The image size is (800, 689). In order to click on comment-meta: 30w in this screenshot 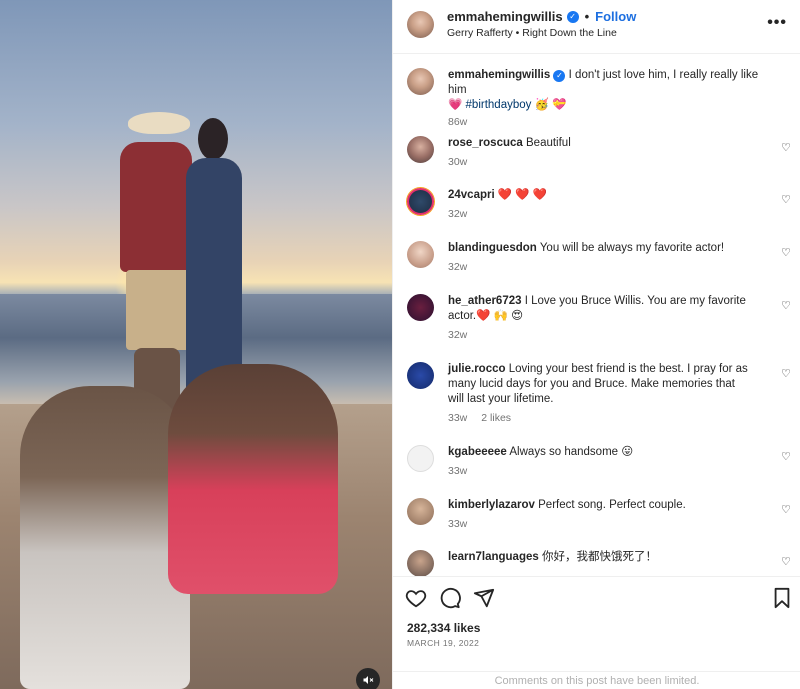, I will do `click(457, 162)`.